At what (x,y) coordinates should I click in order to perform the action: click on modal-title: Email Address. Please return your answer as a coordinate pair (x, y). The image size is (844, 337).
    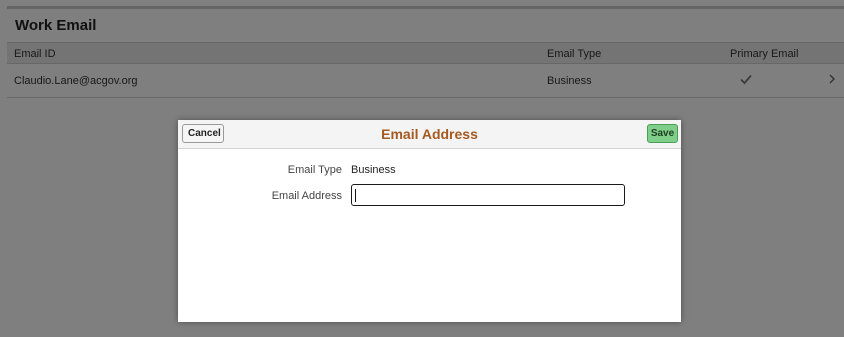
    Looking at the image, I should click on (429, 134).